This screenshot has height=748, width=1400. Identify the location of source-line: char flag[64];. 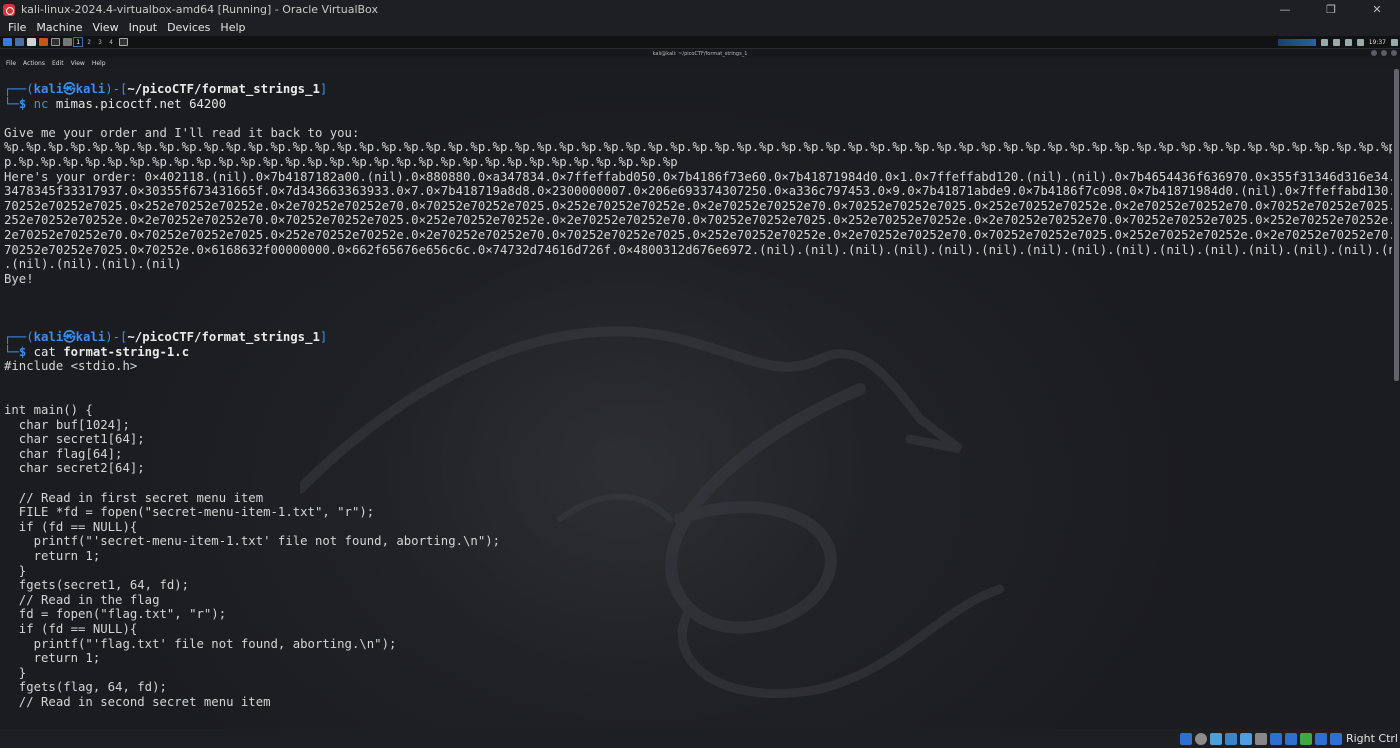
(63, 453).